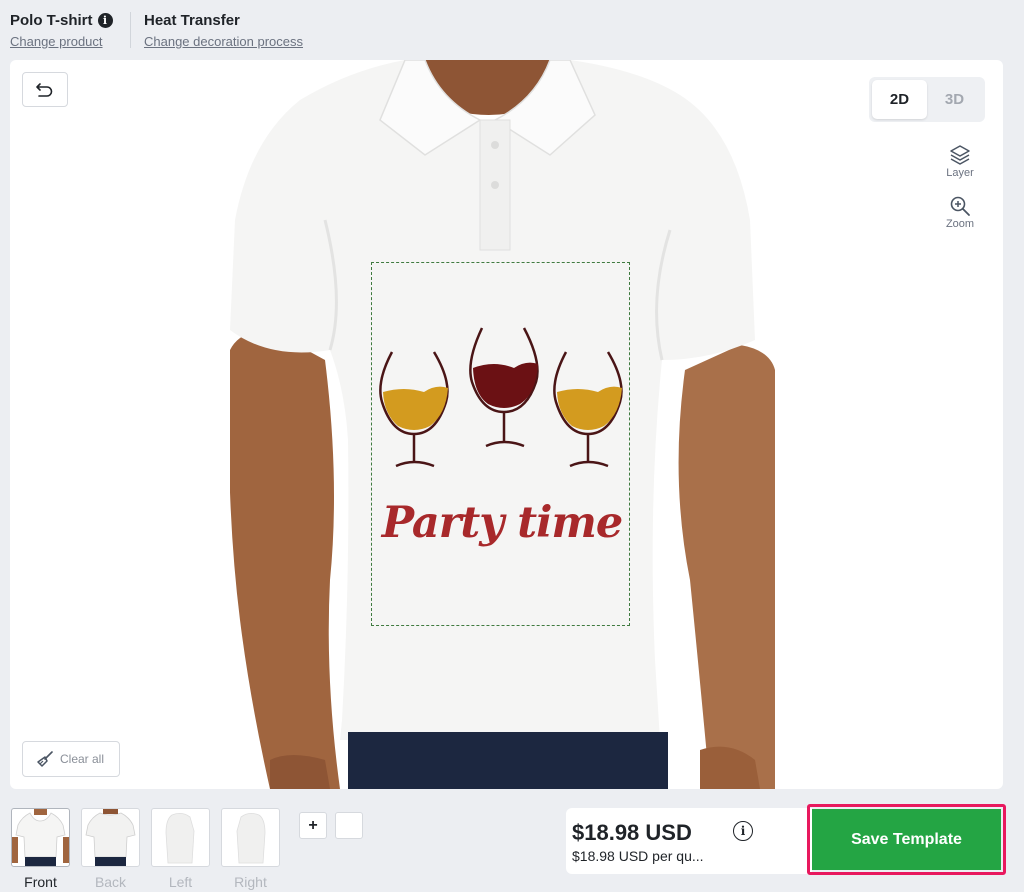  What do you see at coordinates (61, 30) in the screenshot?
I see `product-info: Polo T-shirt i Change product` at bounding box center [61, 30].